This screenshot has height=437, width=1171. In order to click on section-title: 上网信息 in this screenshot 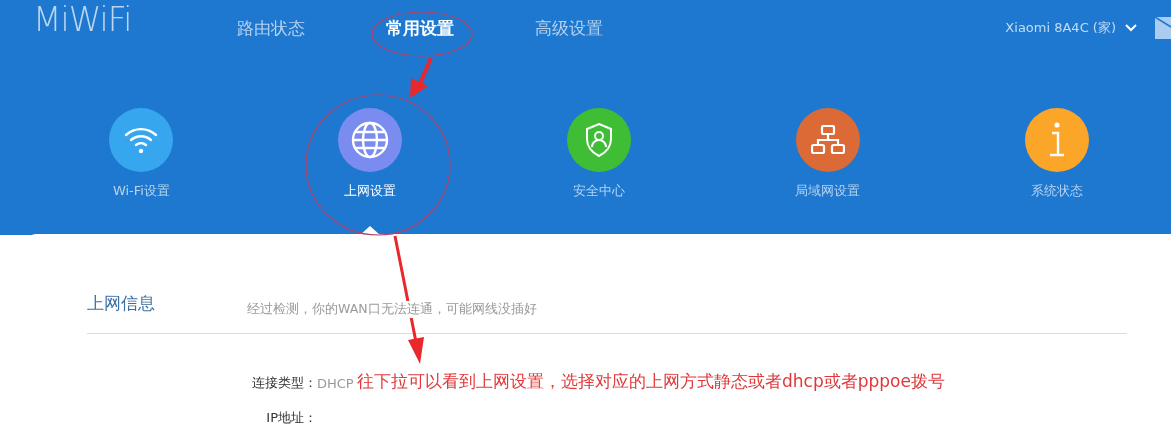, I will do `click(121, 303)`.